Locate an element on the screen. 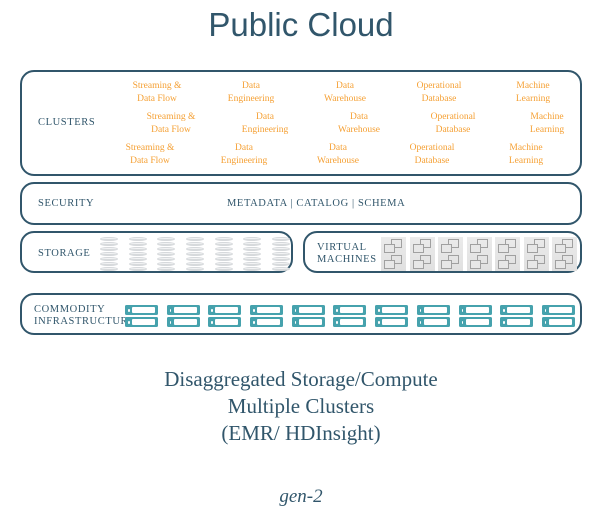 This screenshot has width=602, height=526. caption-line-3: (EMR/ HDInsight) is located at coordinates (301, 433).